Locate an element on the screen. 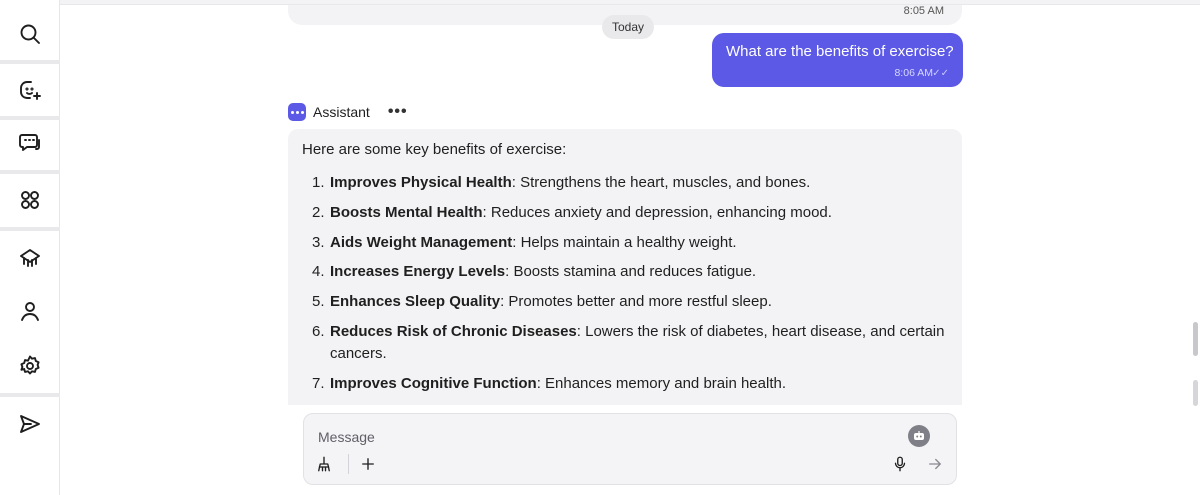 This screenshot has height=495, width=1200. send-icon is located at coordinates (30, 424).